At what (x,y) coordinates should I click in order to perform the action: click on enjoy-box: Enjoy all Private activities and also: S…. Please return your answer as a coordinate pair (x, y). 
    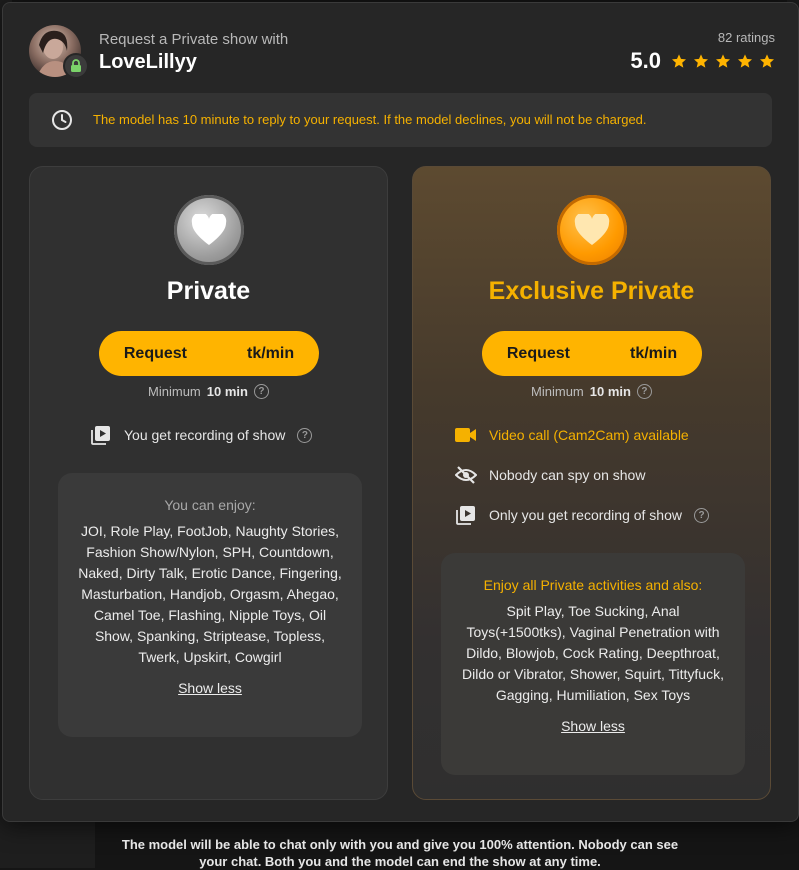
    Looking at the image, I should click on (593, 664).